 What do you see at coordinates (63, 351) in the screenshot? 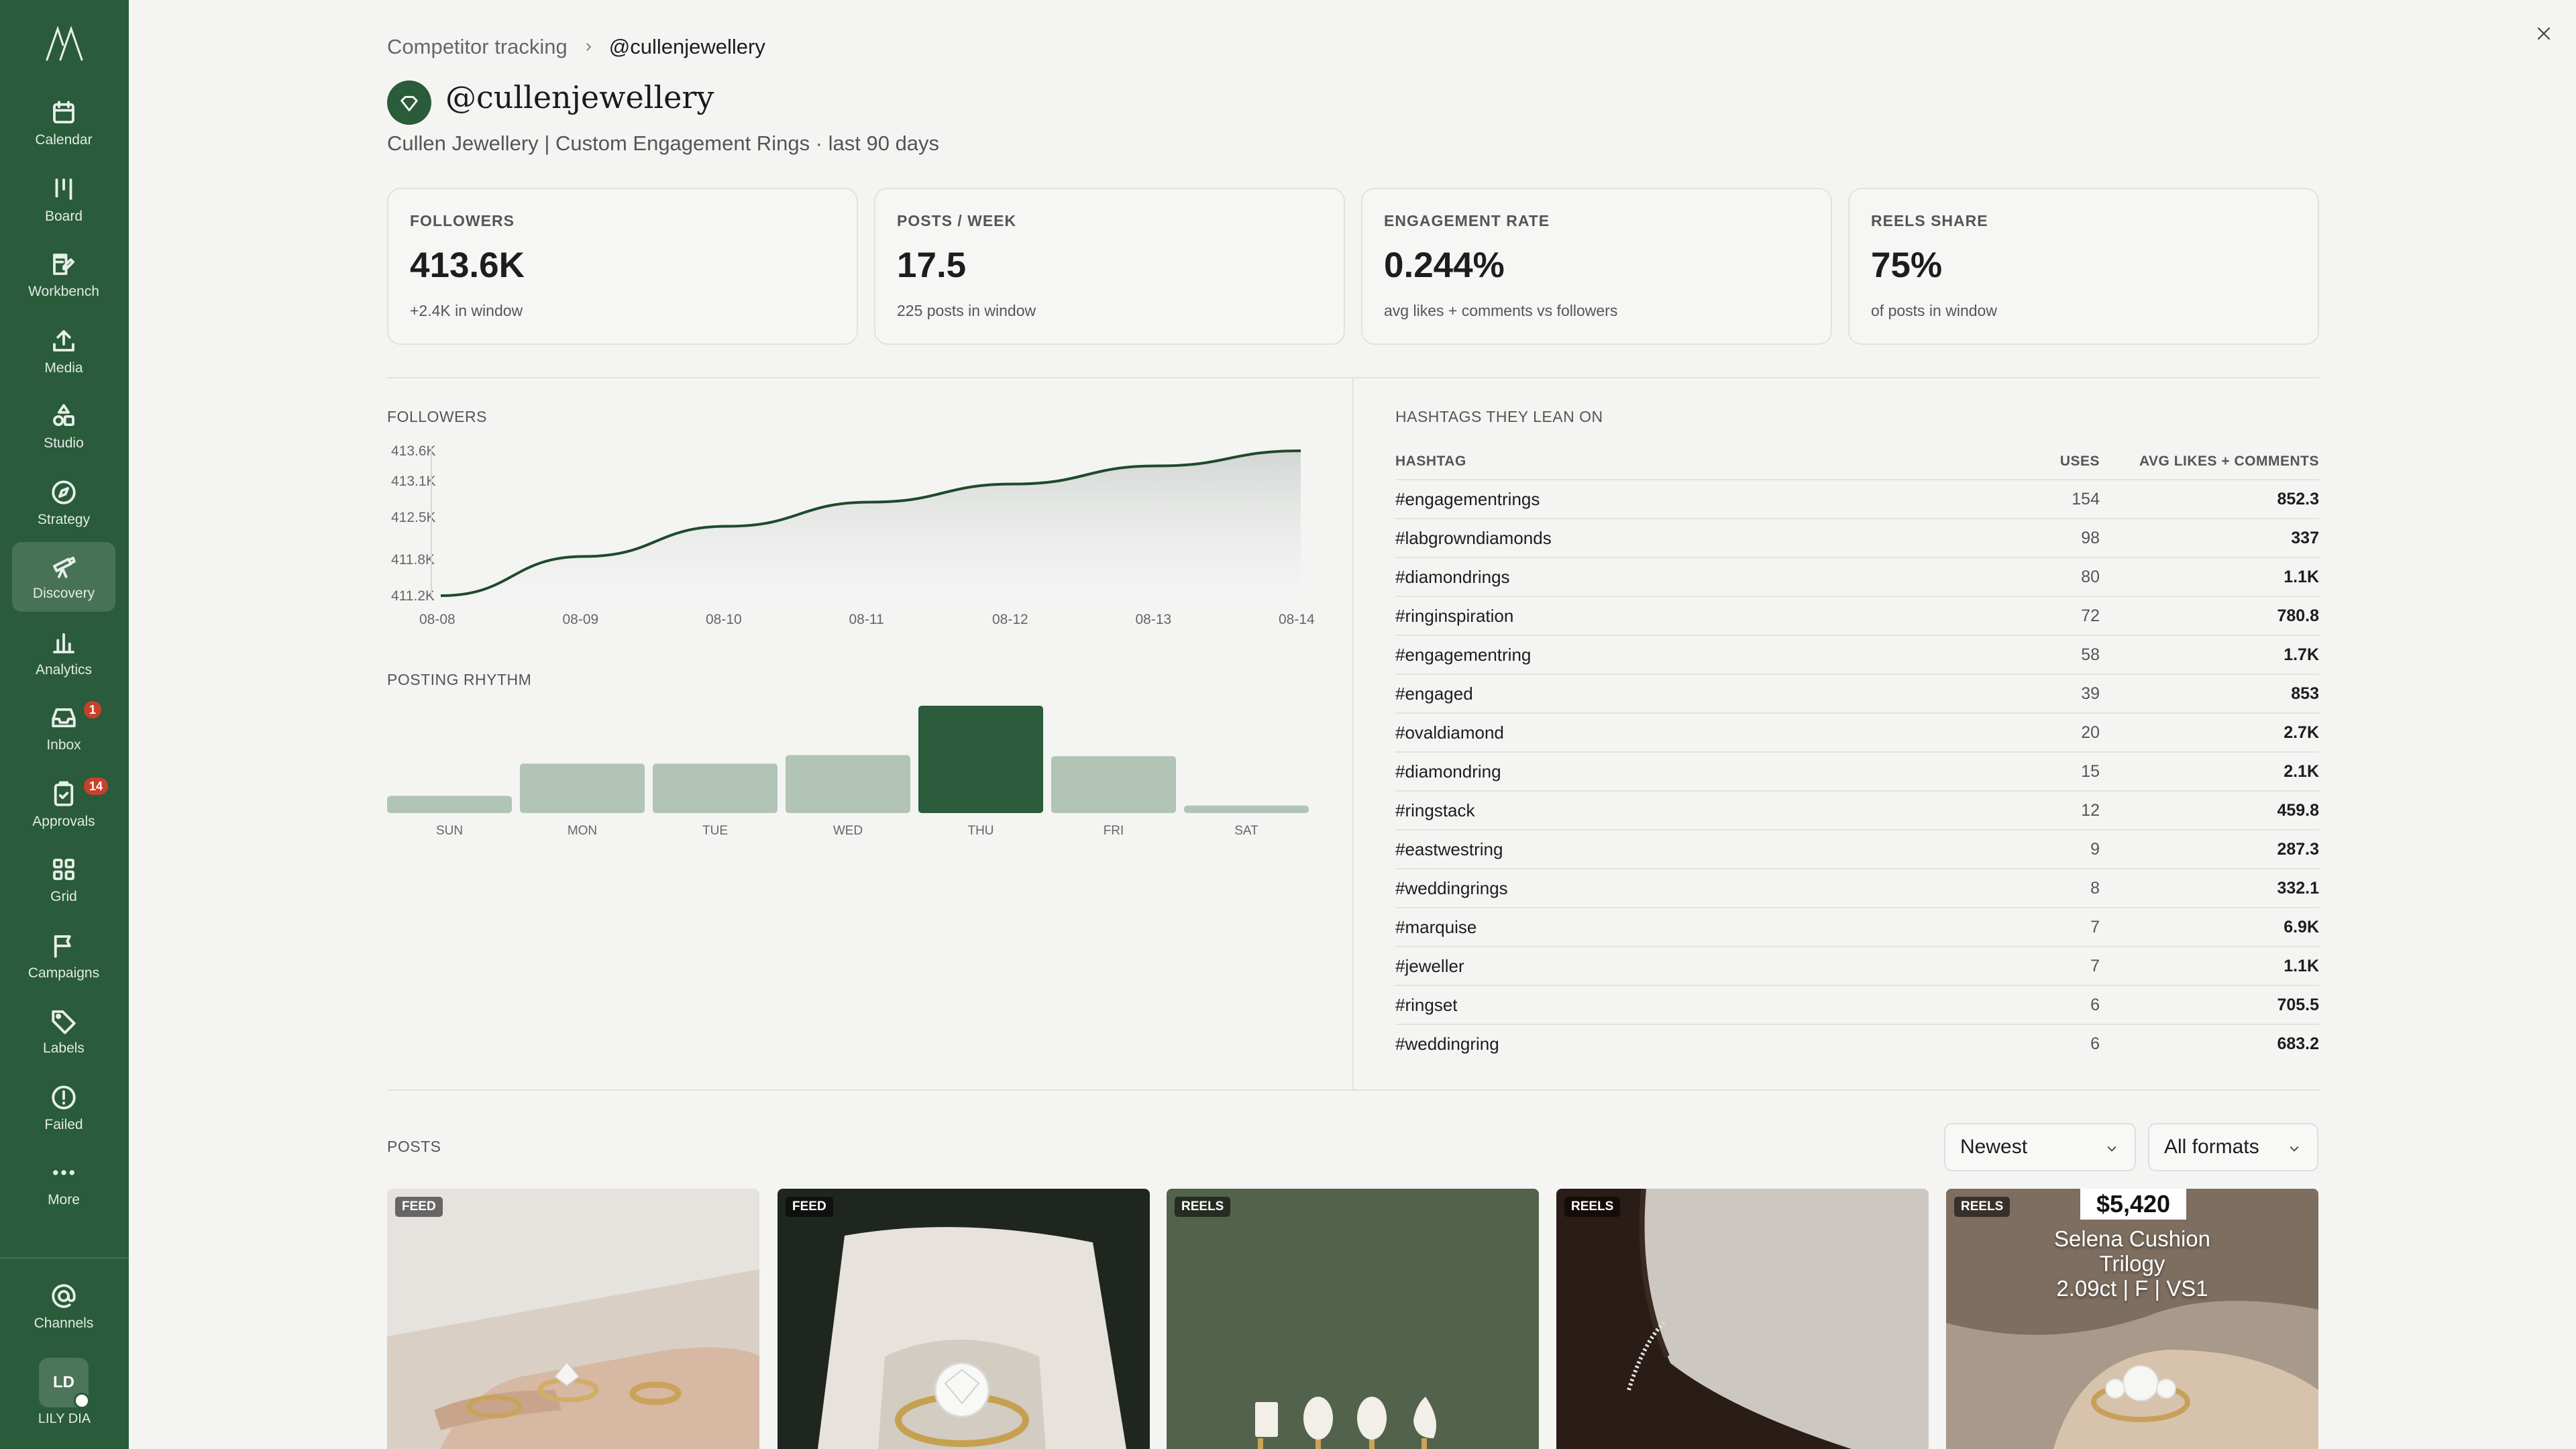
I see `sidebar-item-media: Media` at bounding box center [63, 351].